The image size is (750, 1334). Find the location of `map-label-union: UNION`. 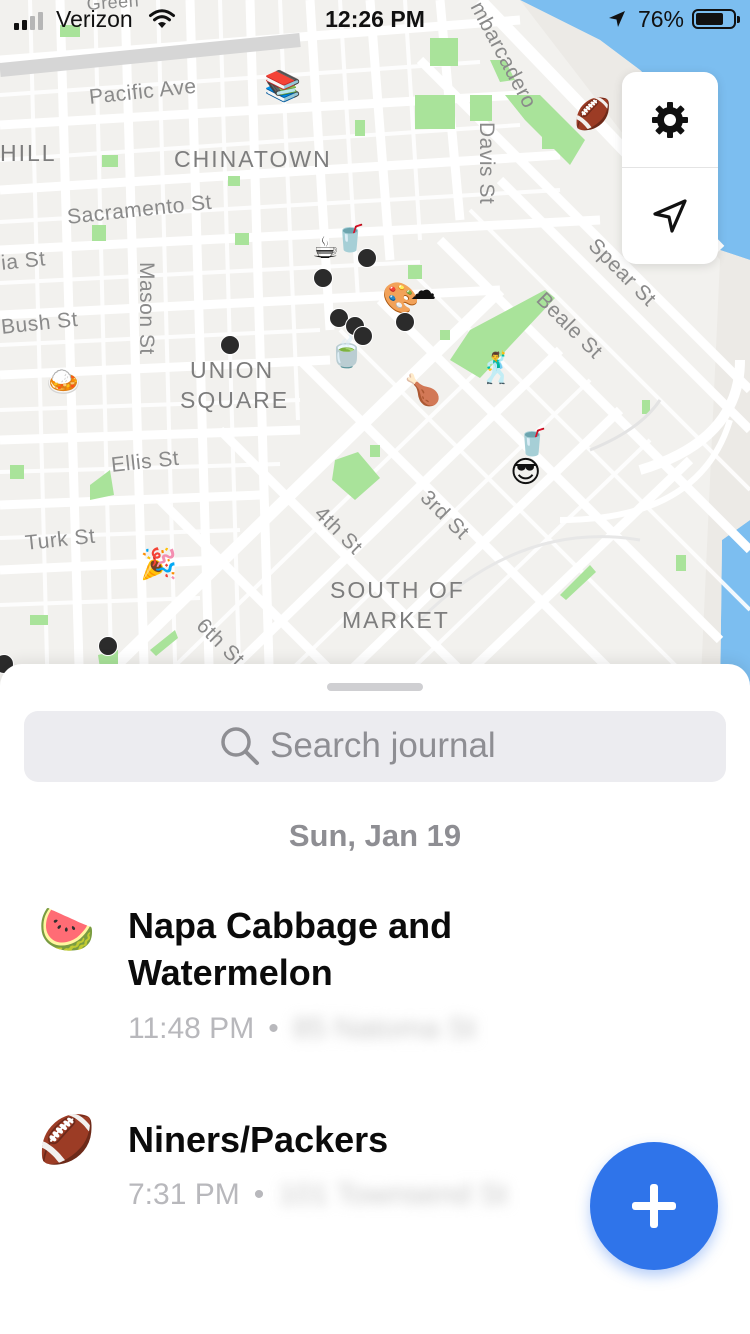

map-label-union: UNION is located at coordinates (232, 370).